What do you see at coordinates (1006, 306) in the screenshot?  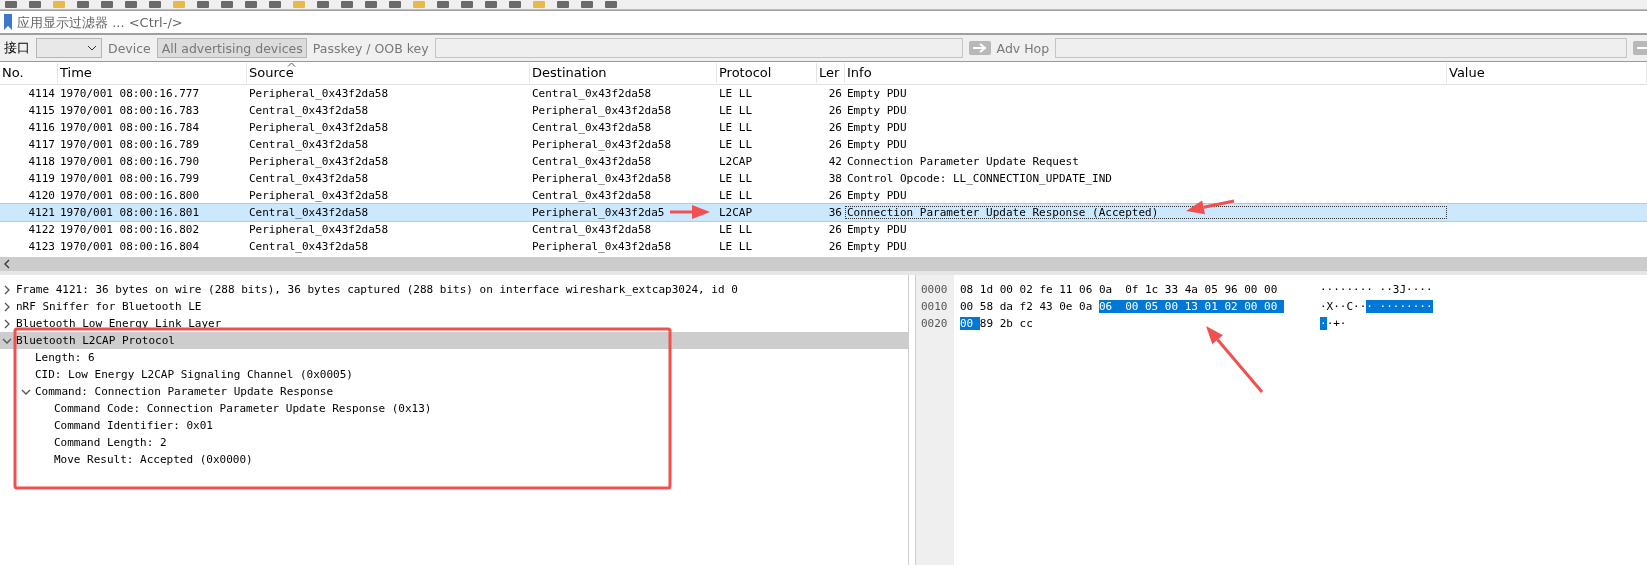 I see `hex-byte: da` at bounding box center [1006, 306].